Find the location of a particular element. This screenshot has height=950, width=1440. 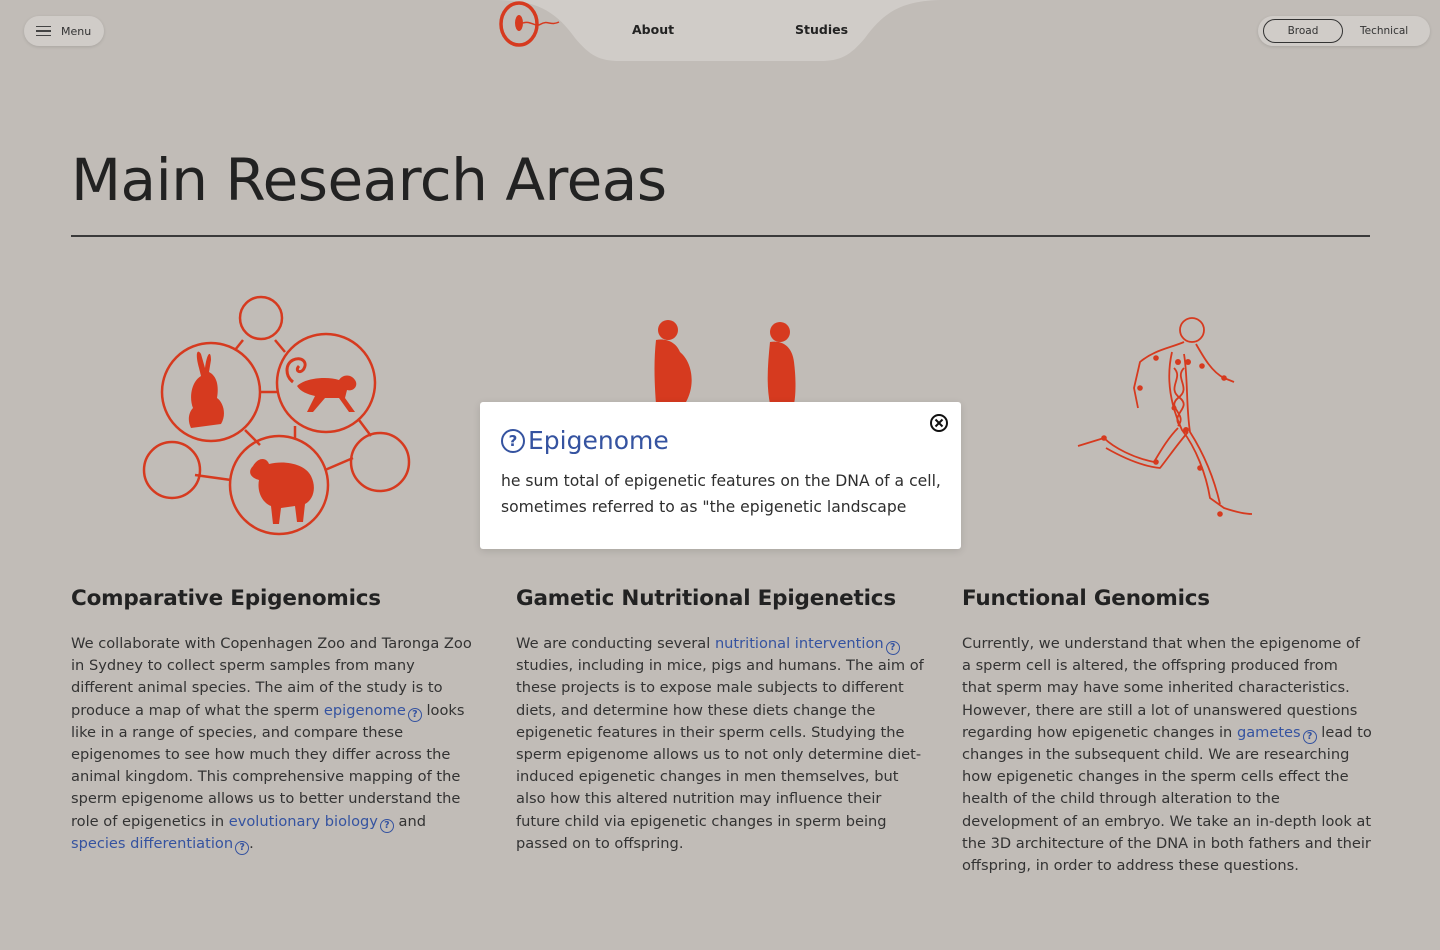

runner-dna-icon is located at coordinates (1165, 417).